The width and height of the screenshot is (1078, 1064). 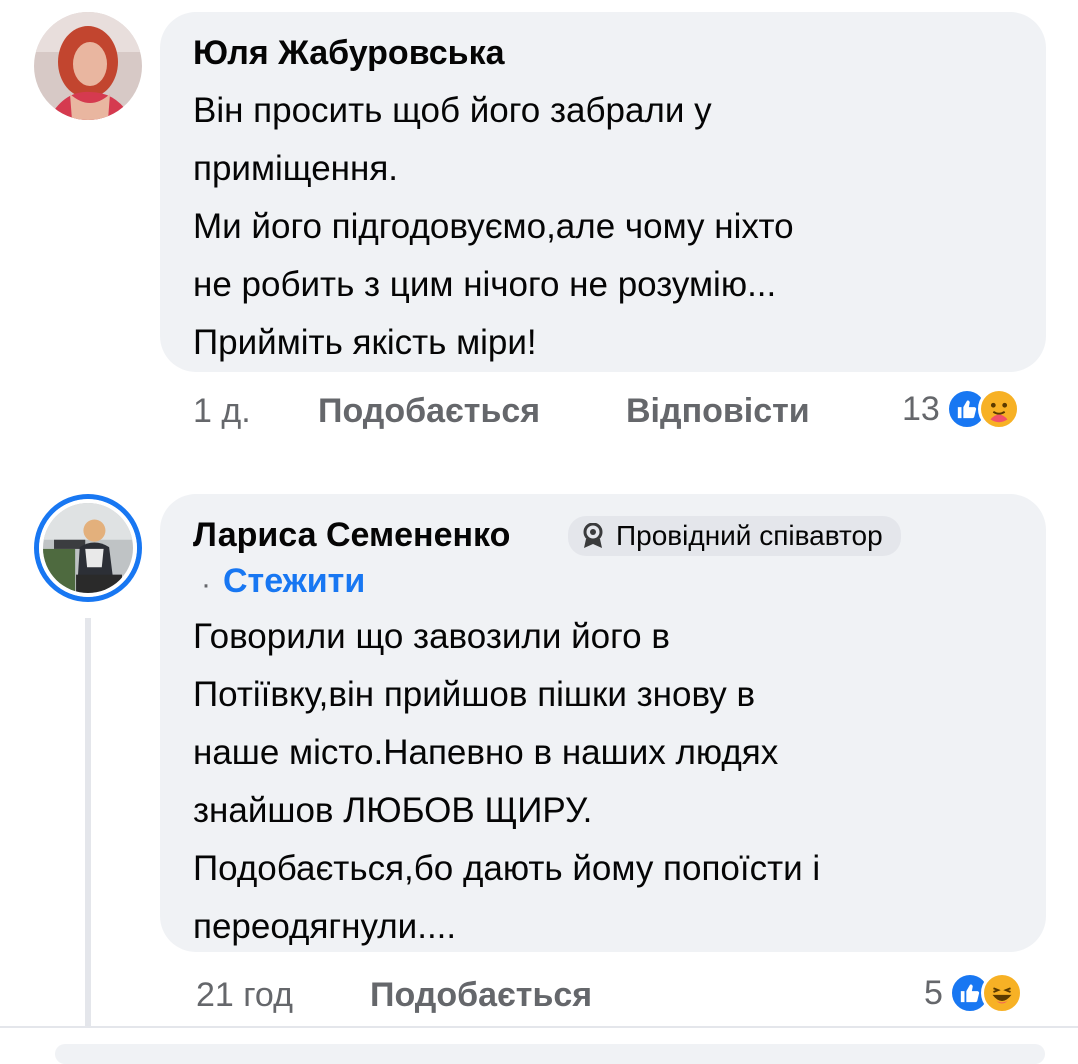 I want to click on badge-icon, so click(x=593, y=536).